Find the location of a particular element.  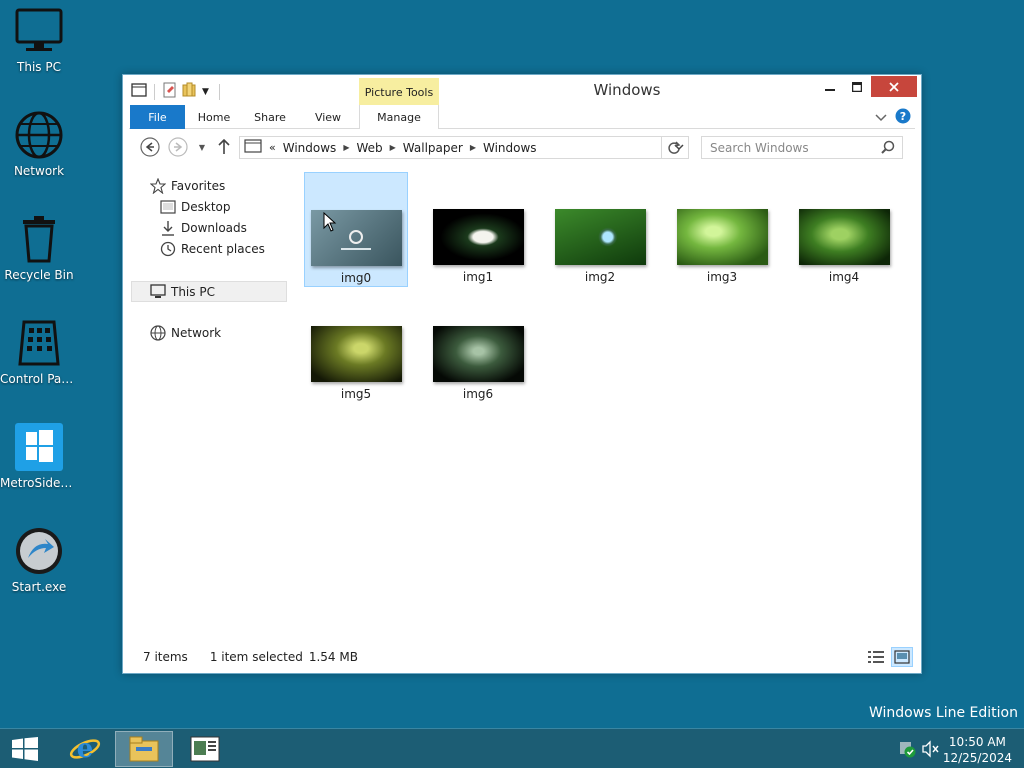

file-explorer-icon is located at coordinates (144, 749).